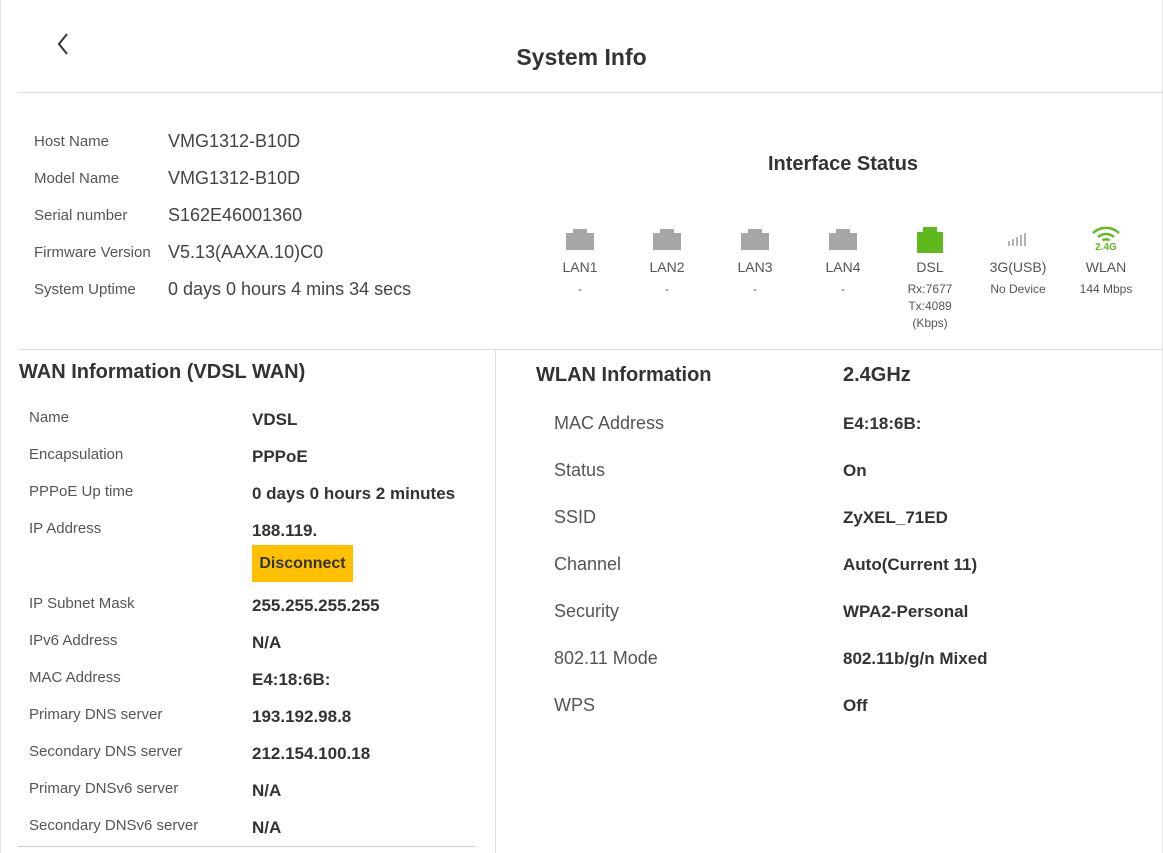 The width and height of the screenshot is (1163, 853). I want to click on wlan-security-label: Security, so click(587, 611).